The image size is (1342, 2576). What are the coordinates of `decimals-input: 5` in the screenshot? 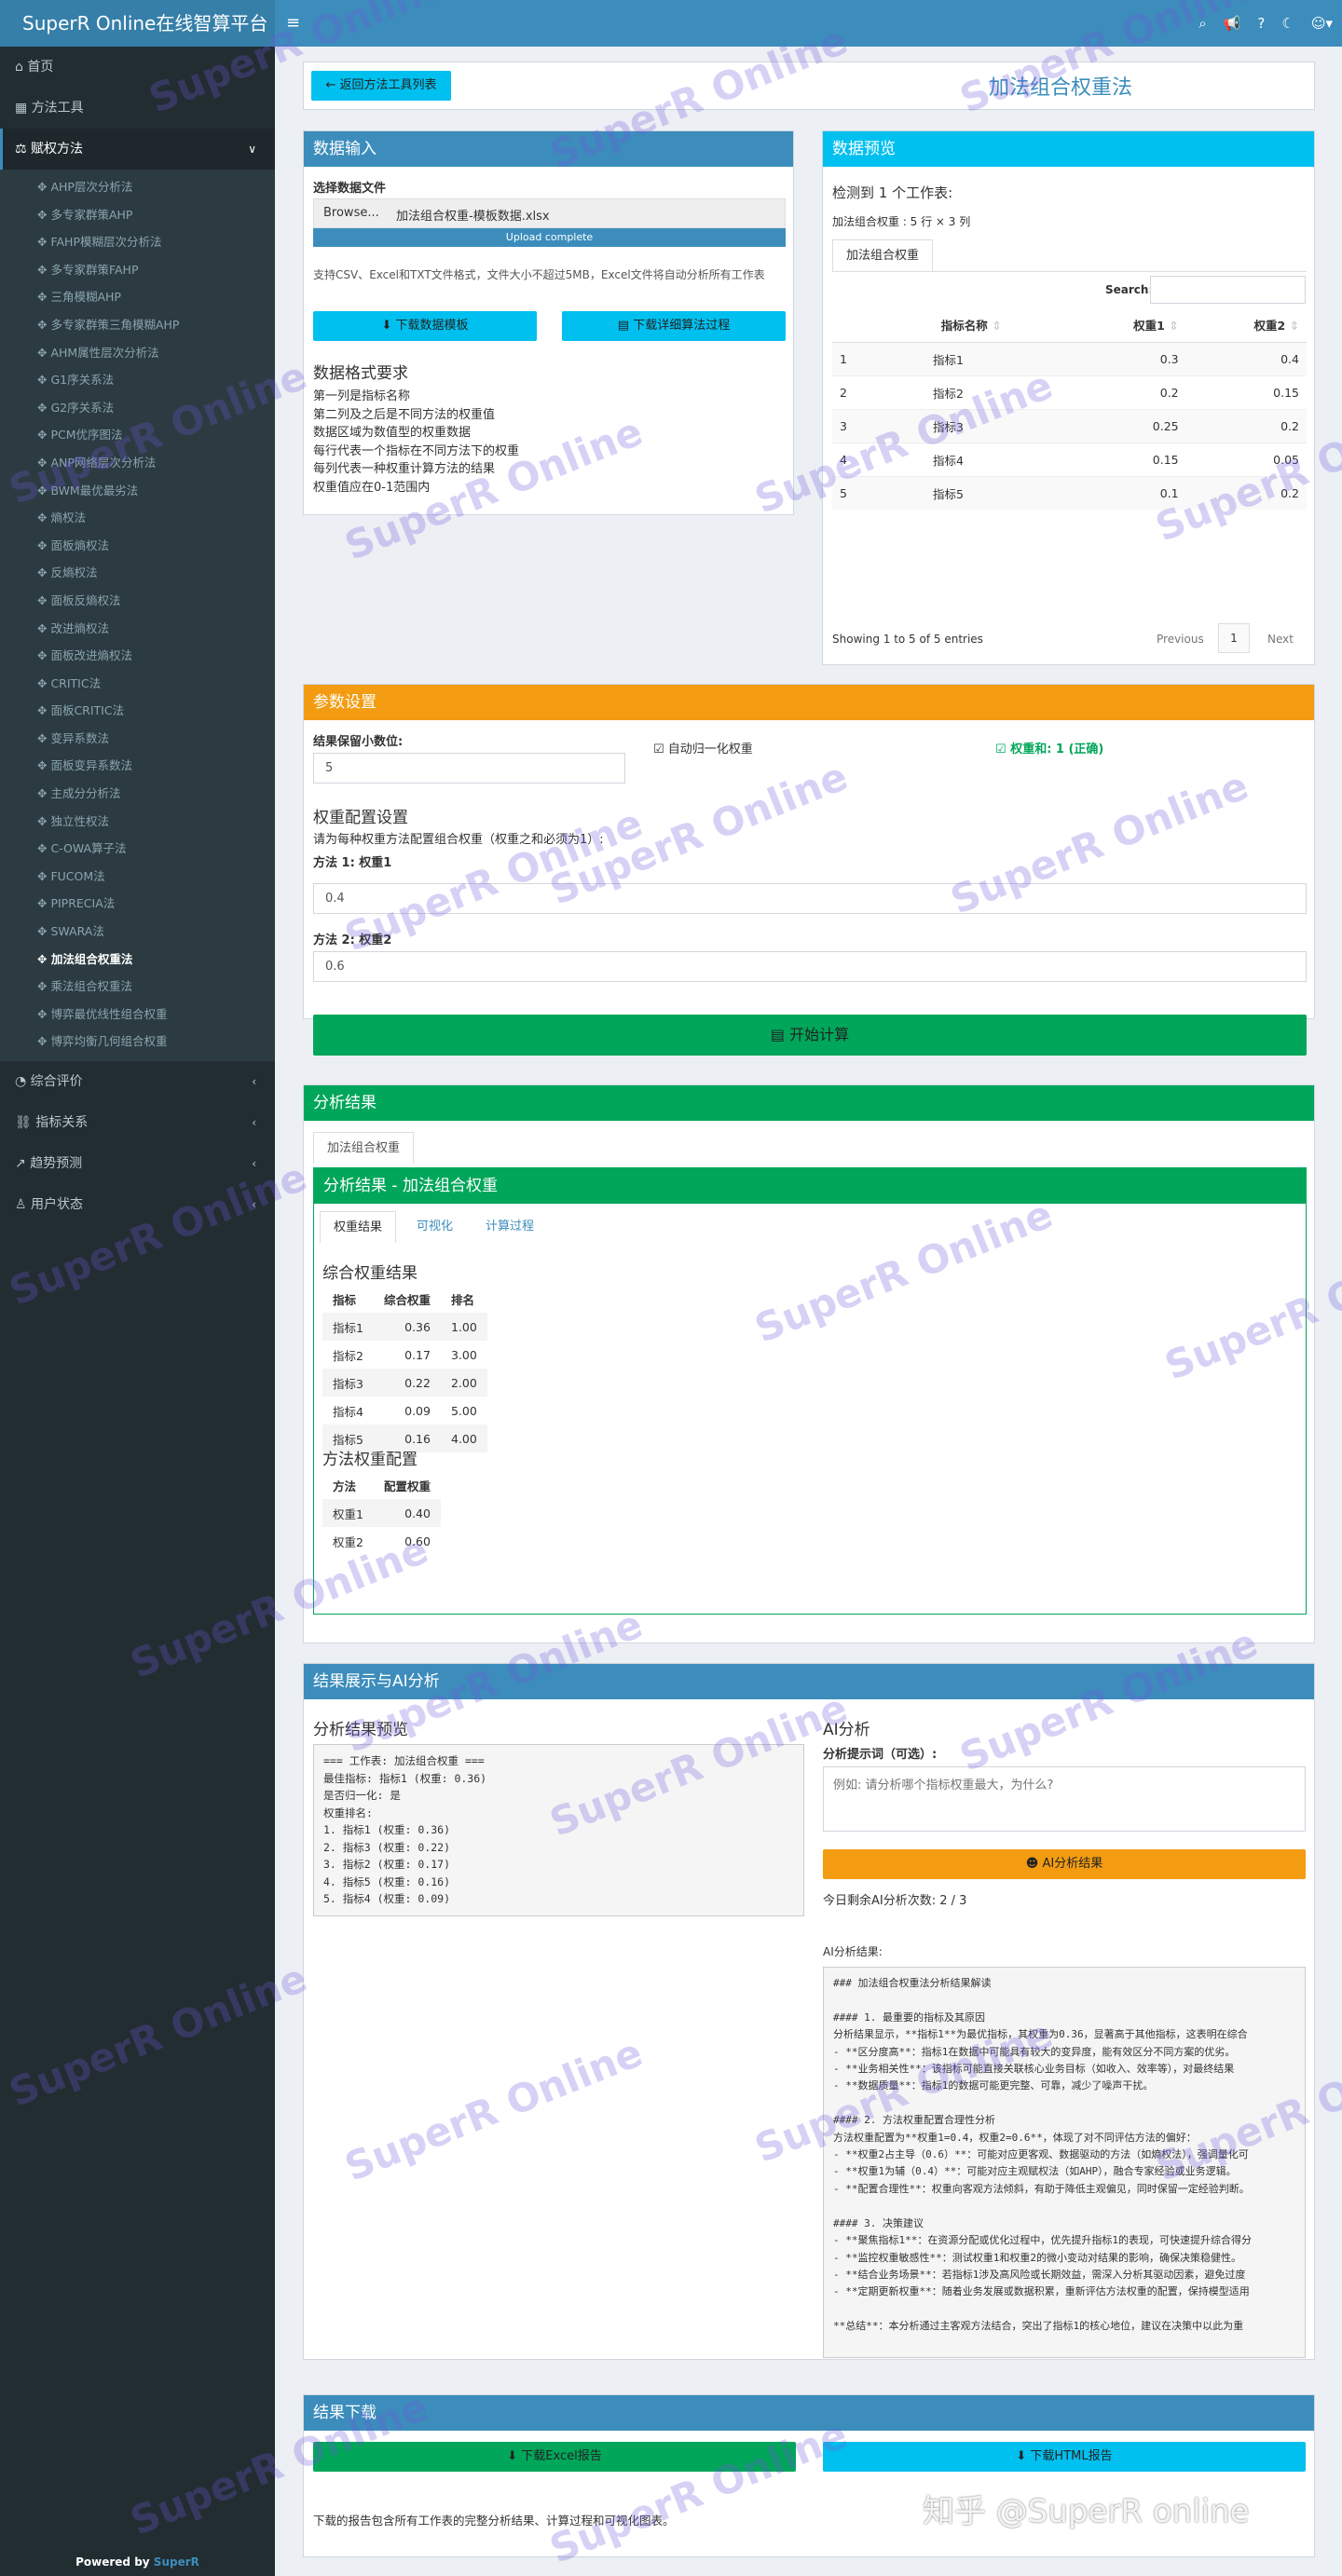 It's located at (469, 768).